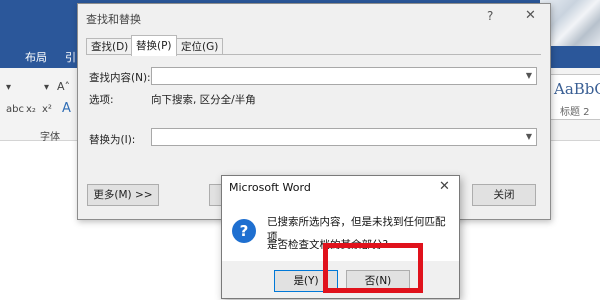  I want to click on text-effects-icon: A, so click(66, 108).